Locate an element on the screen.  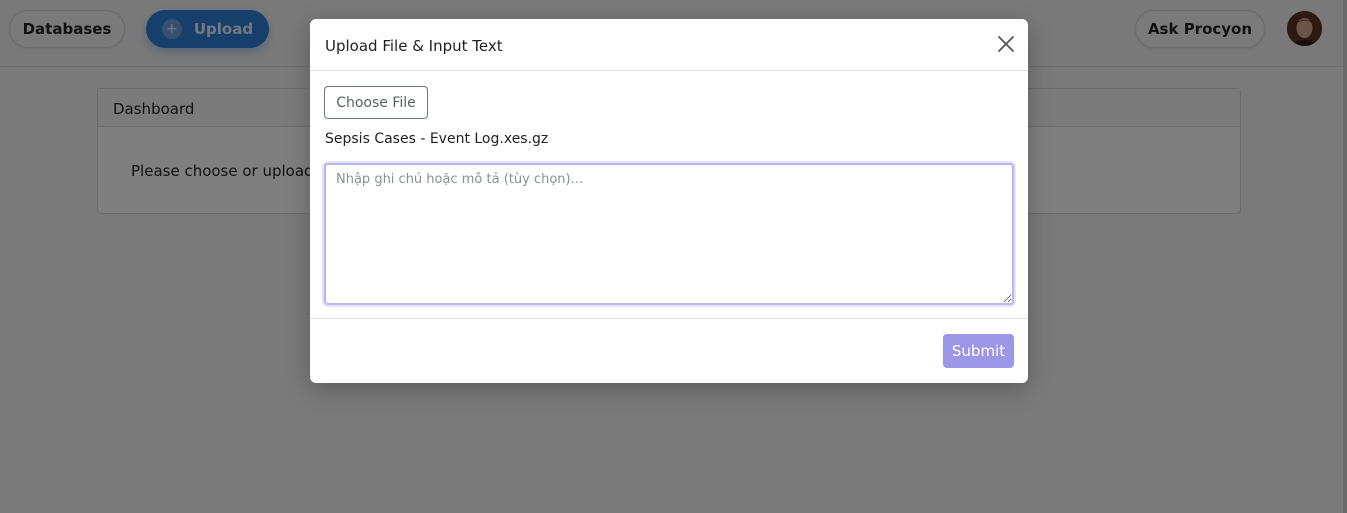
modal-header: Upload File & Input Text is located at coordinates (669, 45).